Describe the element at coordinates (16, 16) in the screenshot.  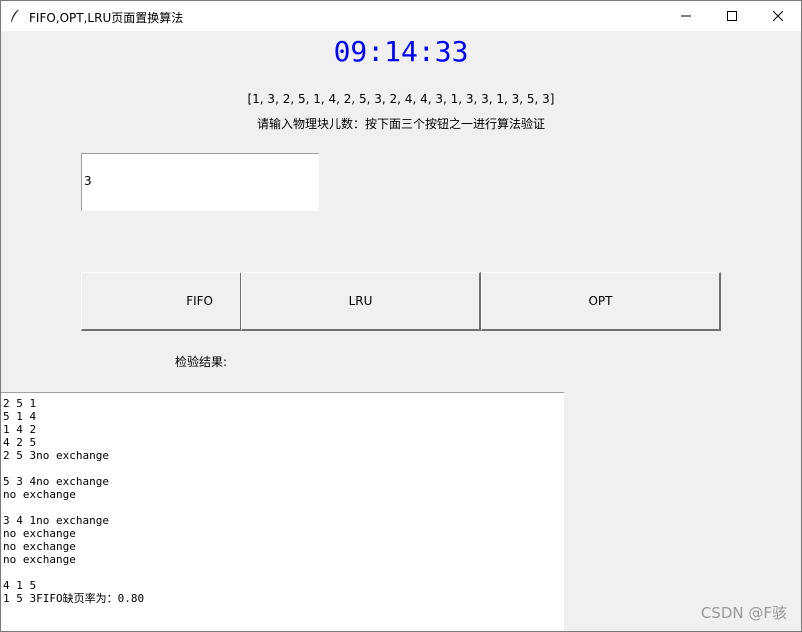
I see `feather-icon` at that location.